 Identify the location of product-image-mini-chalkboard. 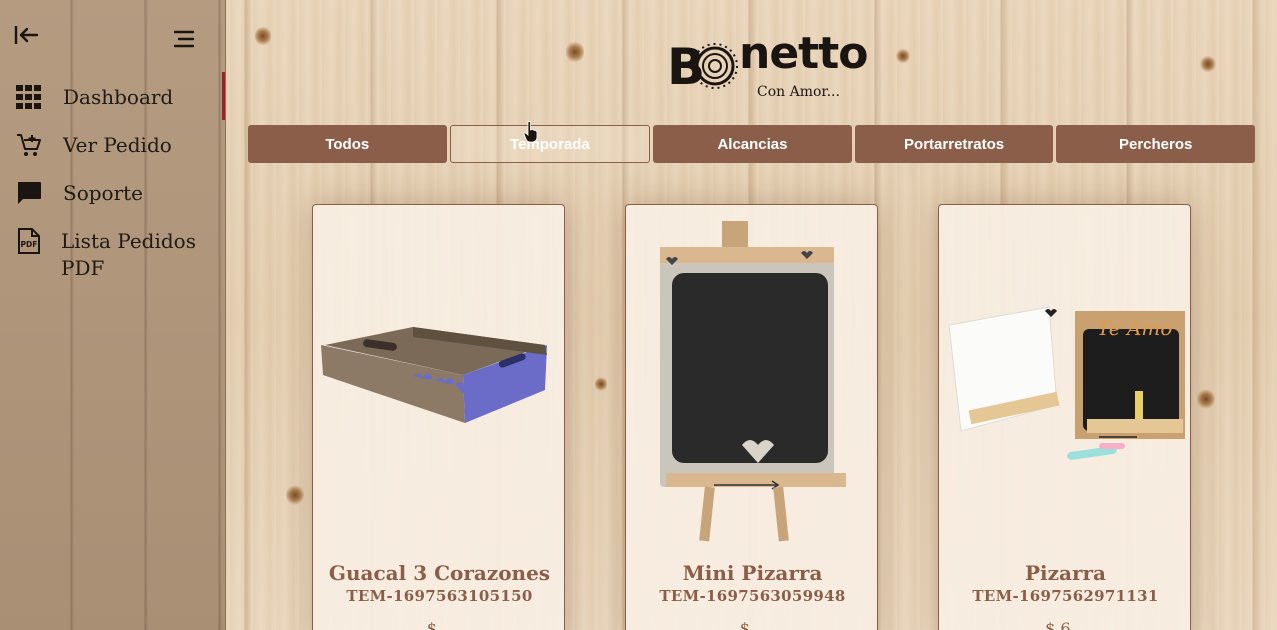
(752, 377).